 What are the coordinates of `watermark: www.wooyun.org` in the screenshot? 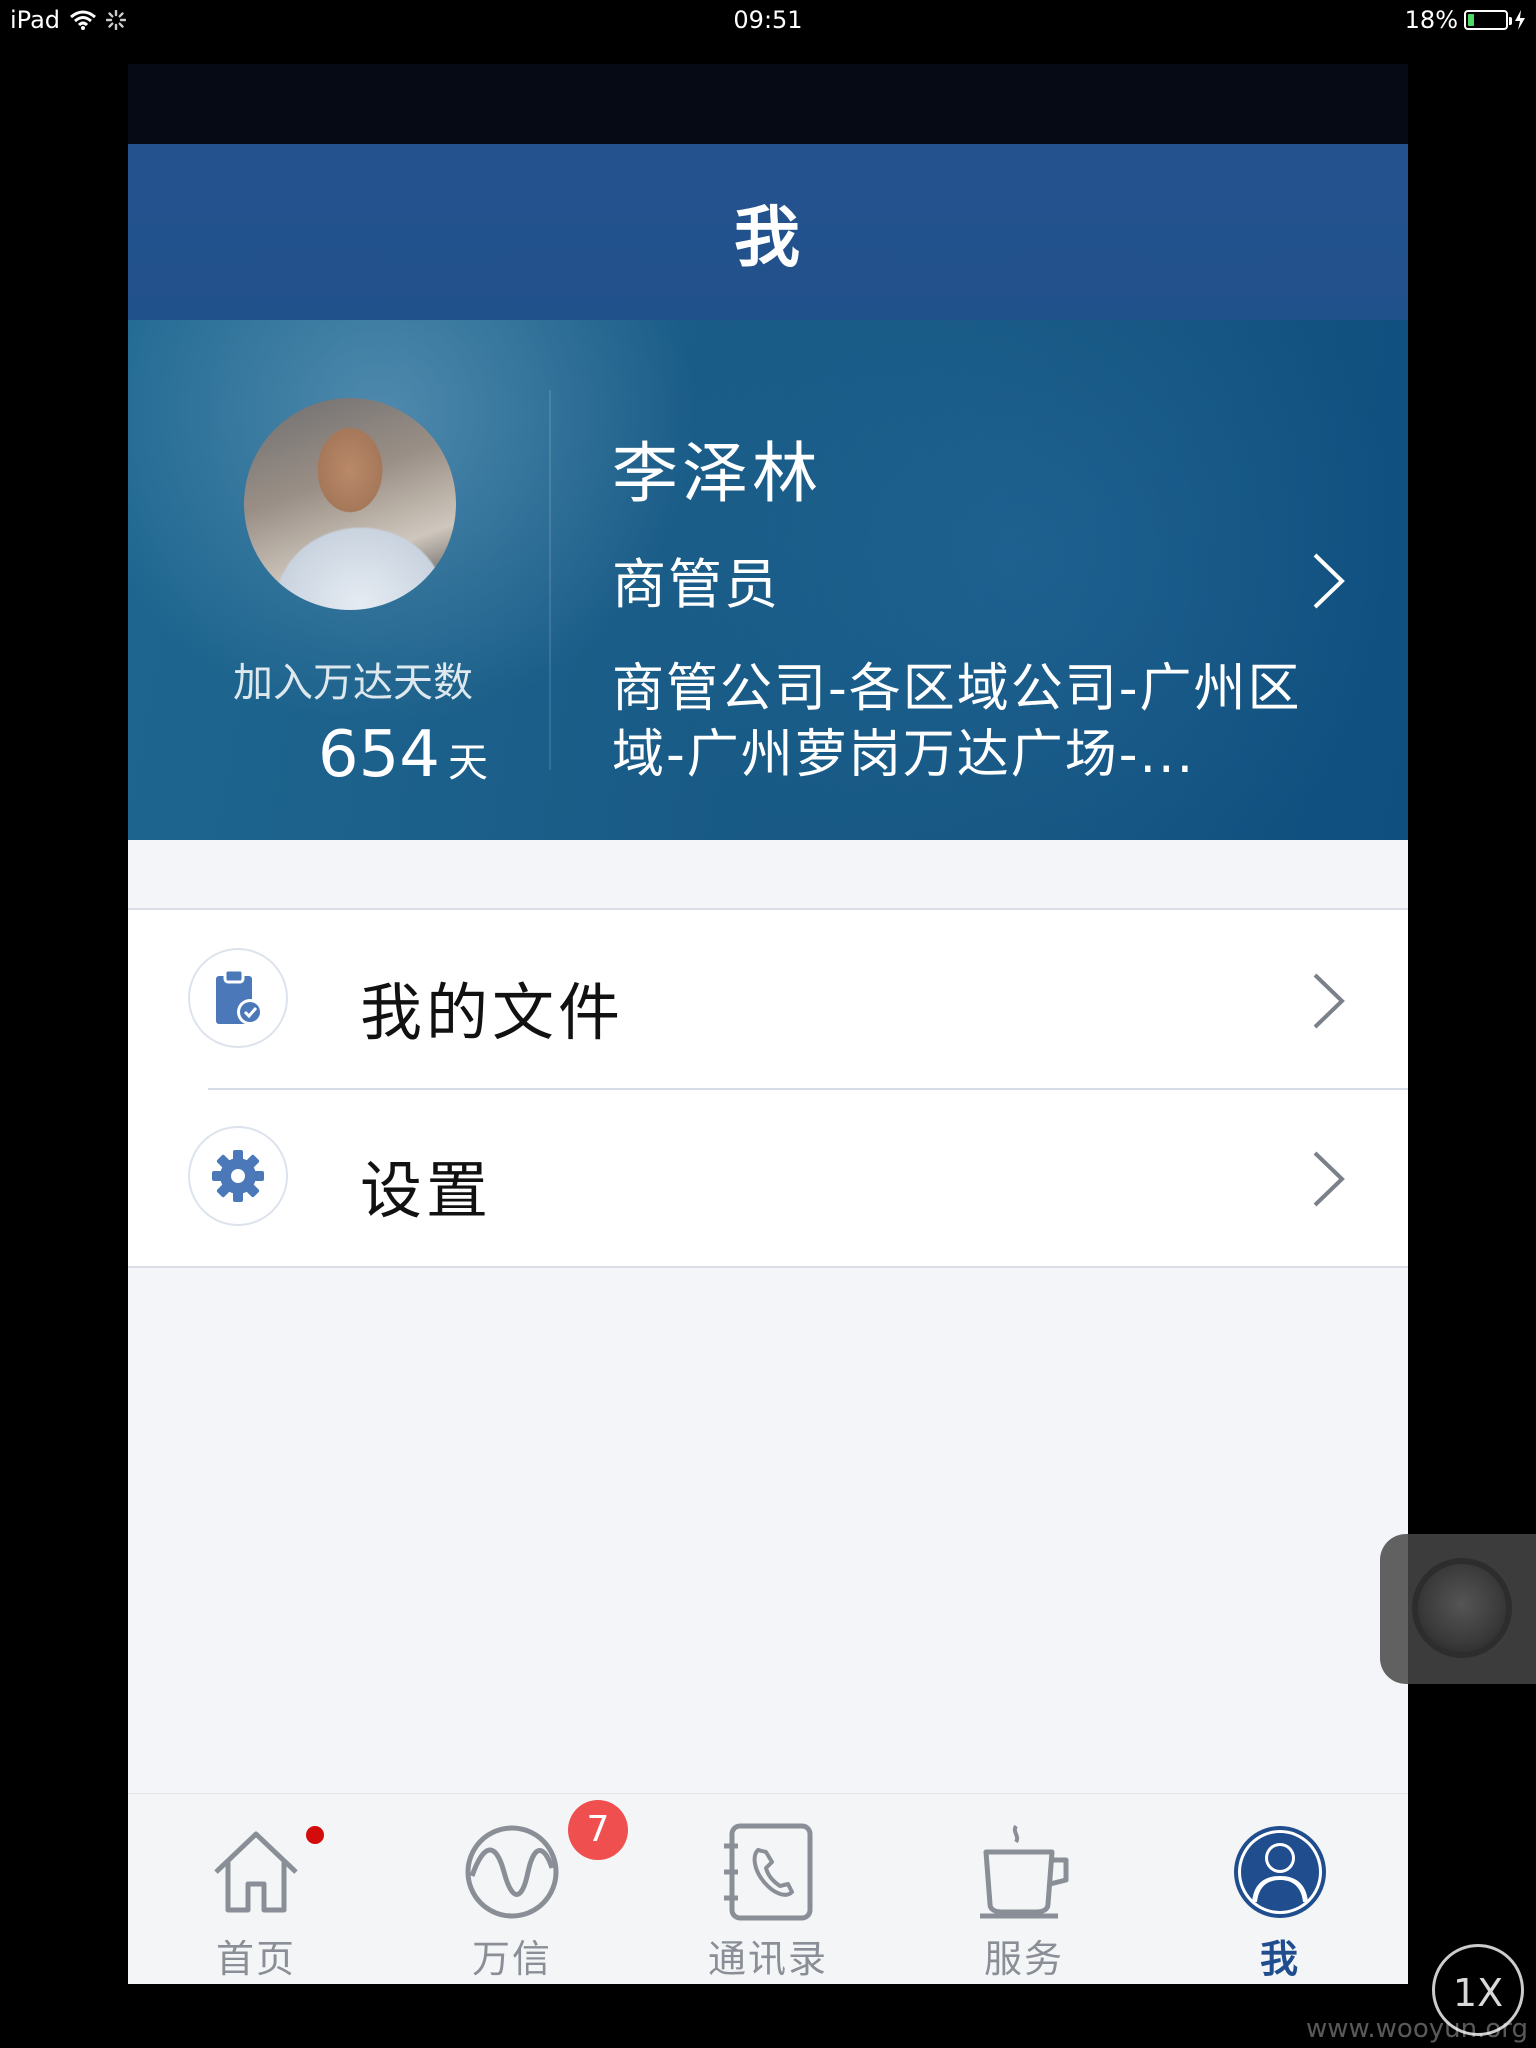 It's located at (1416, 2029).